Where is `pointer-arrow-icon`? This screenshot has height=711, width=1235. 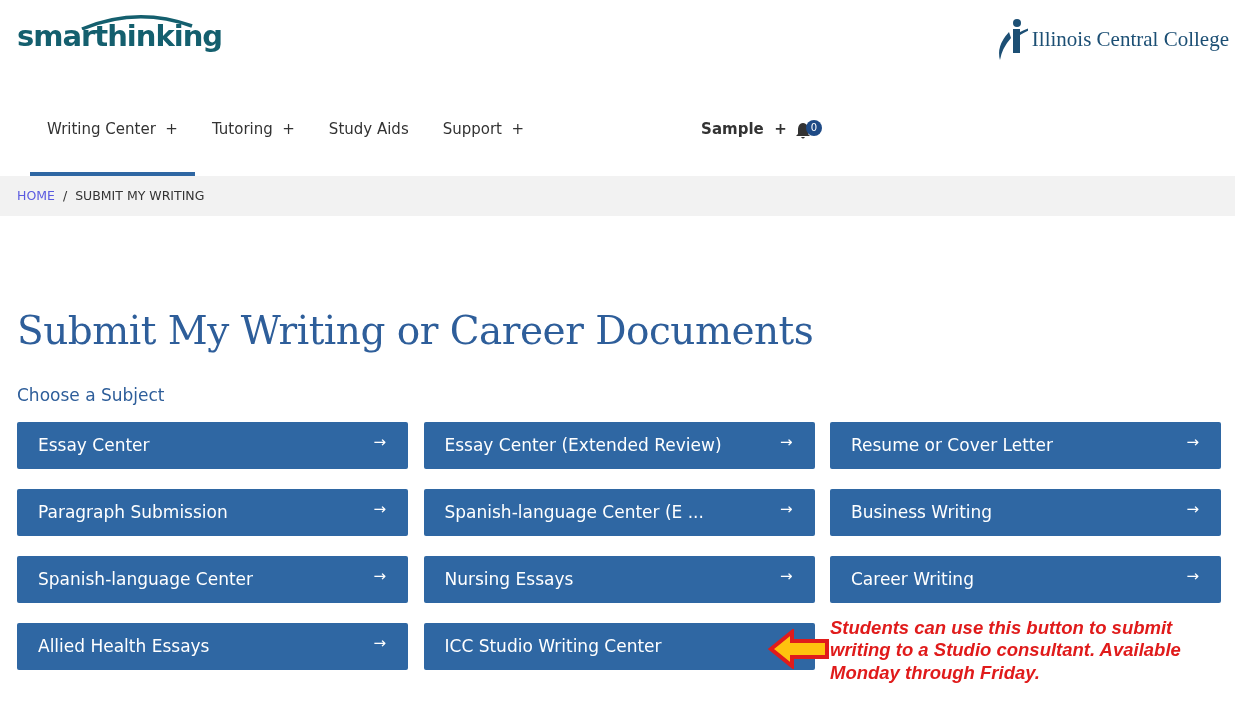 pointer-arrow-icon is located at coordinates (799, 649).